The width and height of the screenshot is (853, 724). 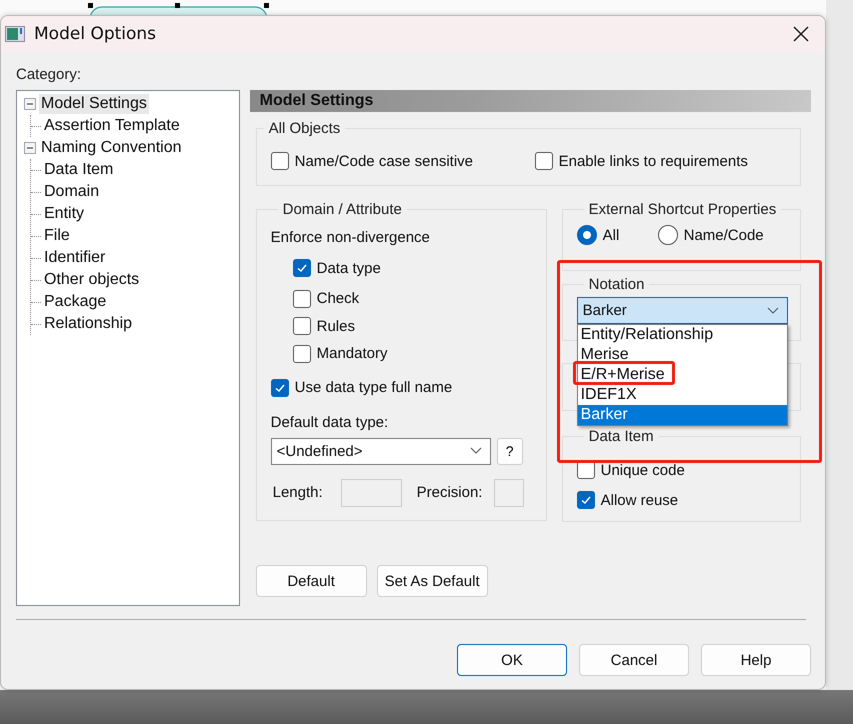 I want to click on tree-item: Entity, so click(x=64, y=214).